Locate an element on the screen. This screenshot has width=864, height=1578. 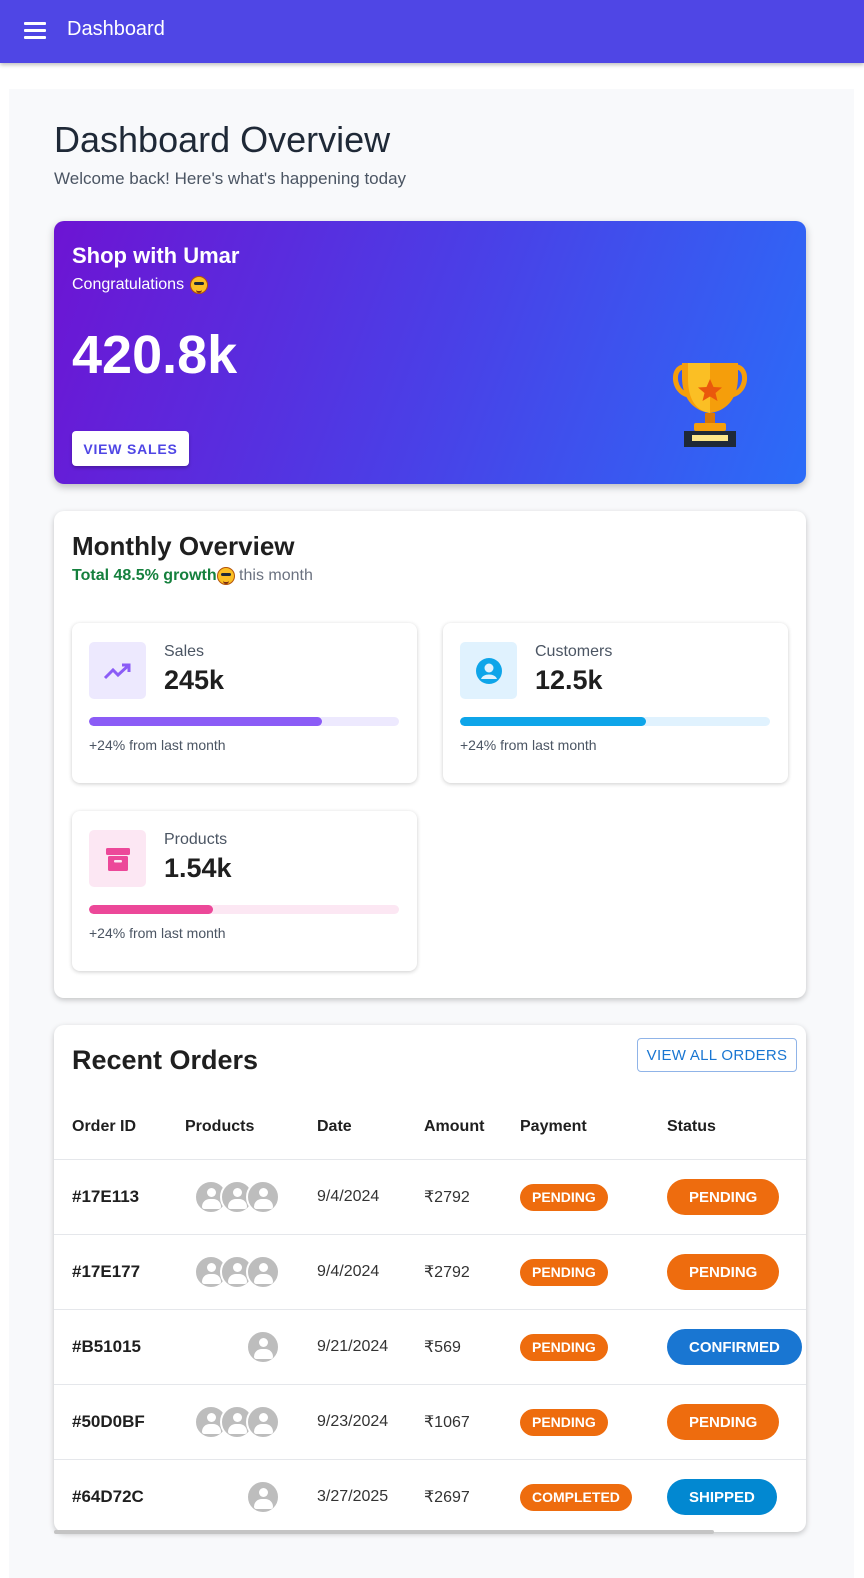
status-badge: SHIPPED is located at coordinates (722, 1497).